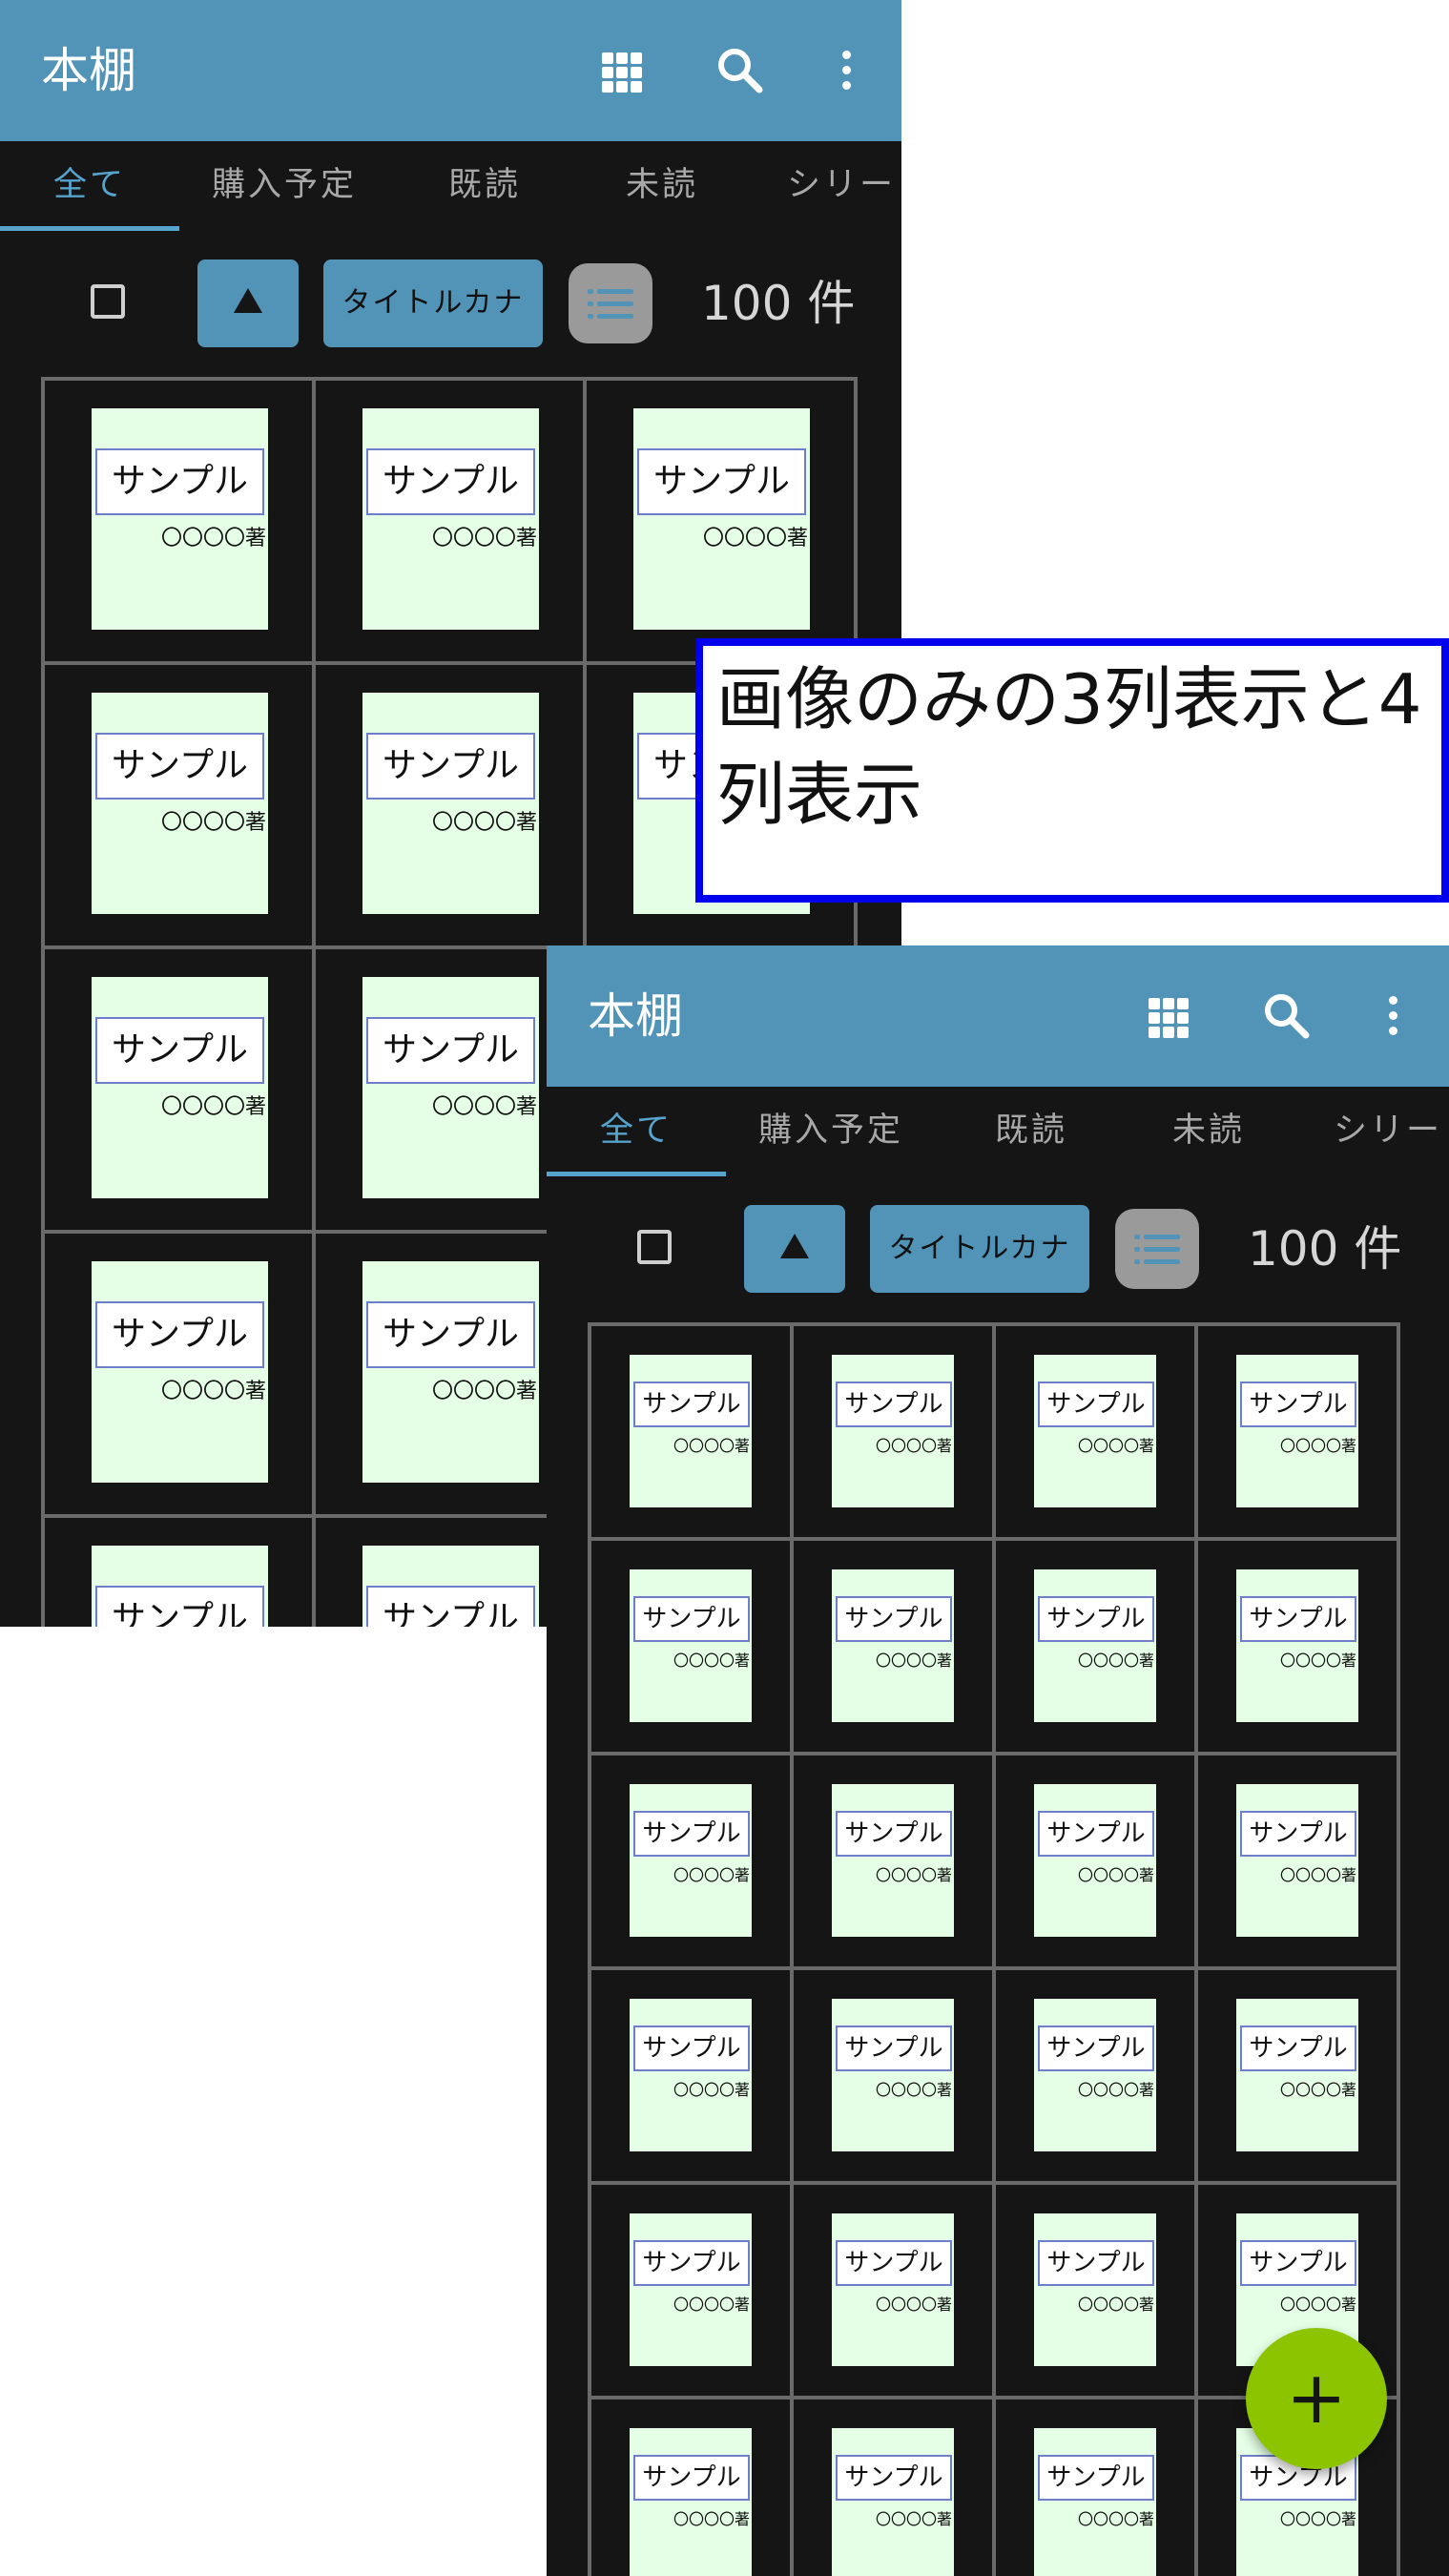  I want to click on app-title: 本棚, so click(88, 70).